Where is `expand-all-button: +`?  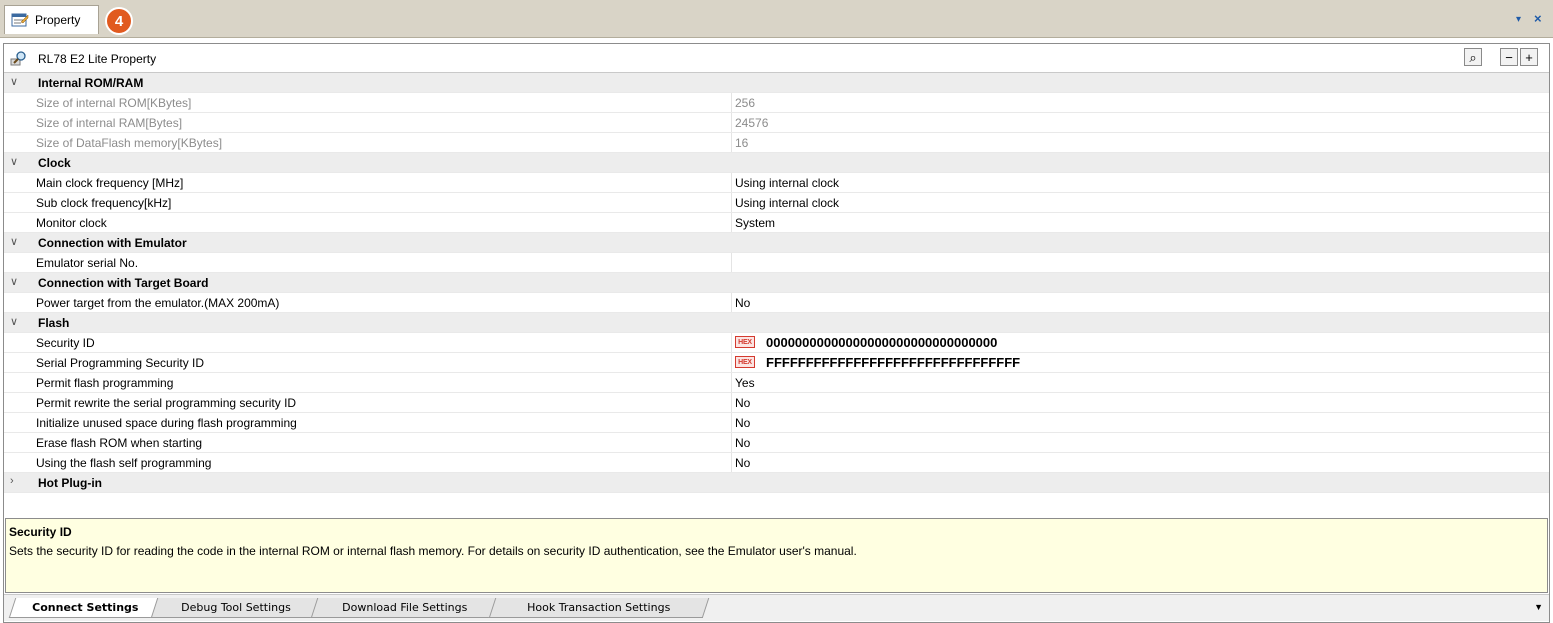 expand-all-button: + is located at coordinates (1529, 57).